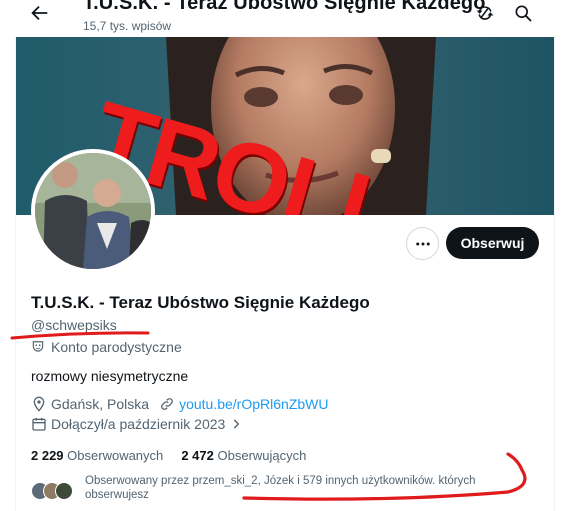 The width and height of the screenshot is (573, 511). Describe the element at coordinates (110, 376) in the screenshot. I see `profile-bio: rozmowy niesymetryczne` at that location.